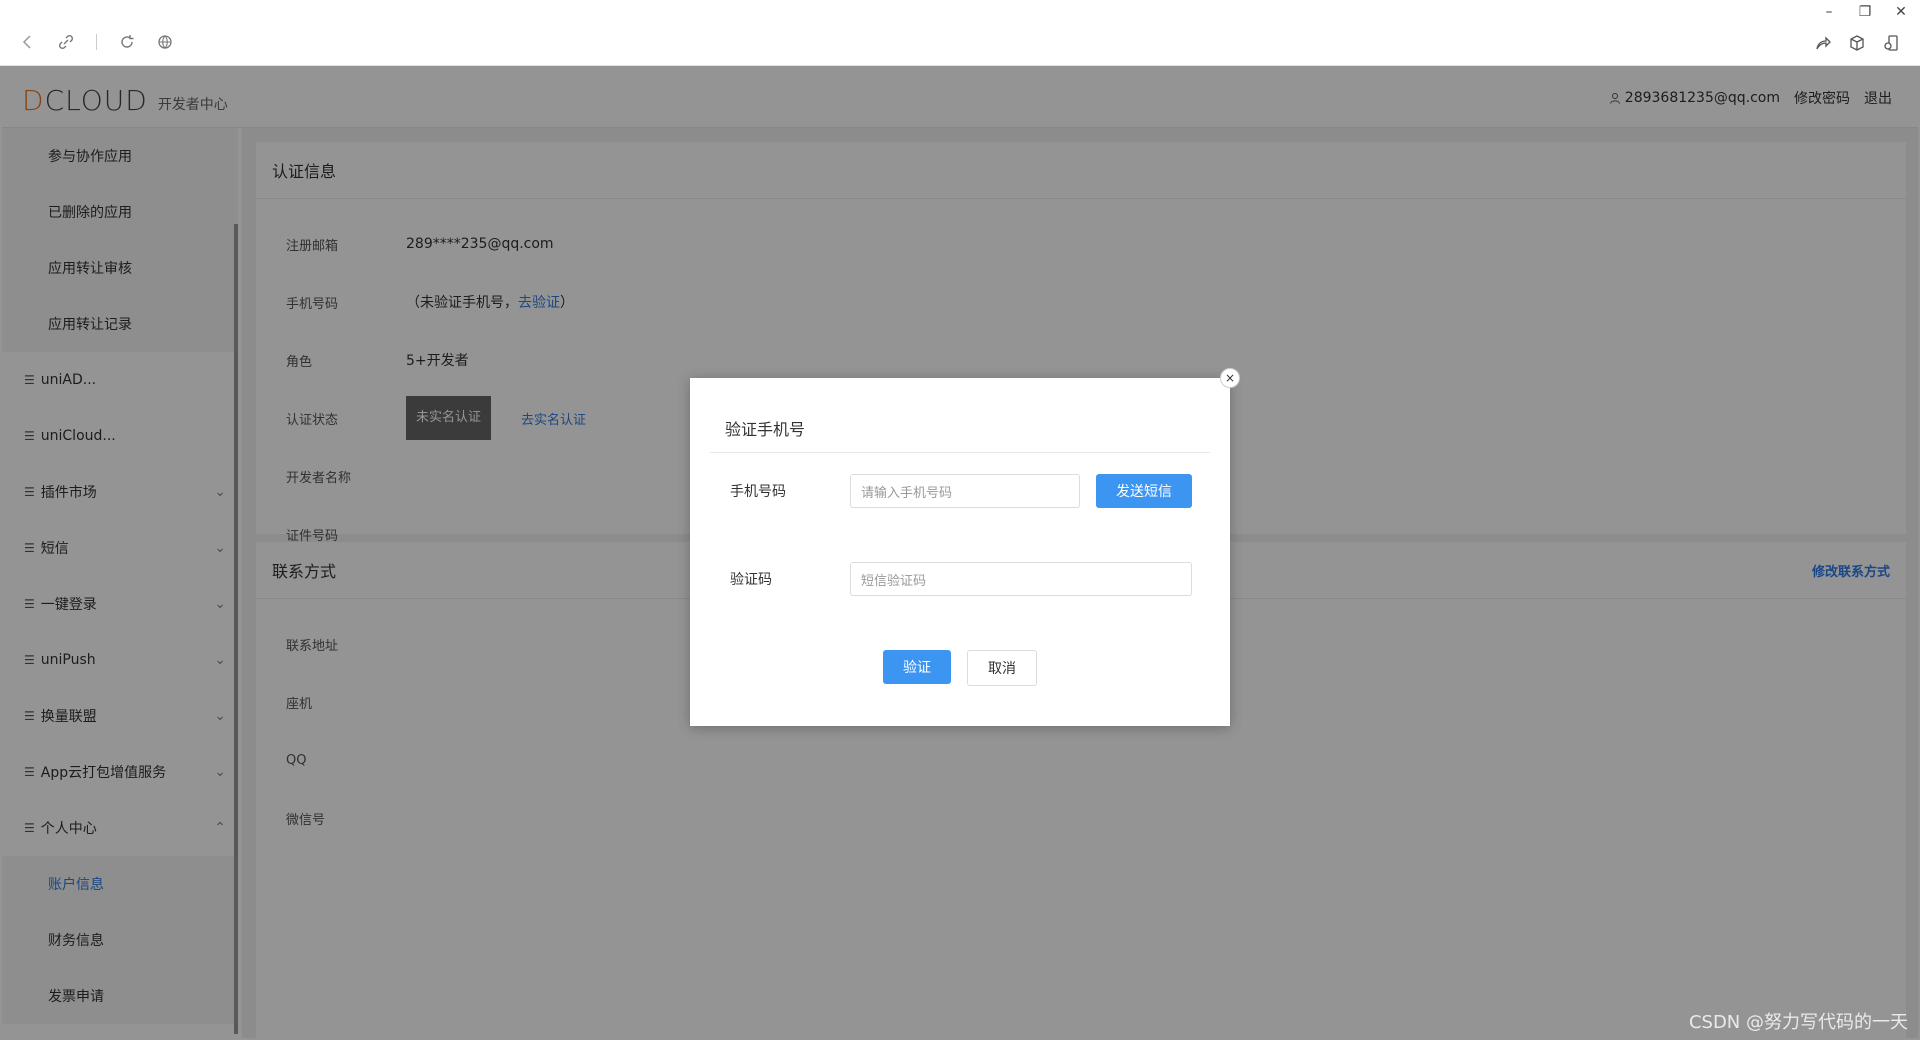 The image size is (1920, 1040). I want to click on verify-button: 验证, so click(917, 667).